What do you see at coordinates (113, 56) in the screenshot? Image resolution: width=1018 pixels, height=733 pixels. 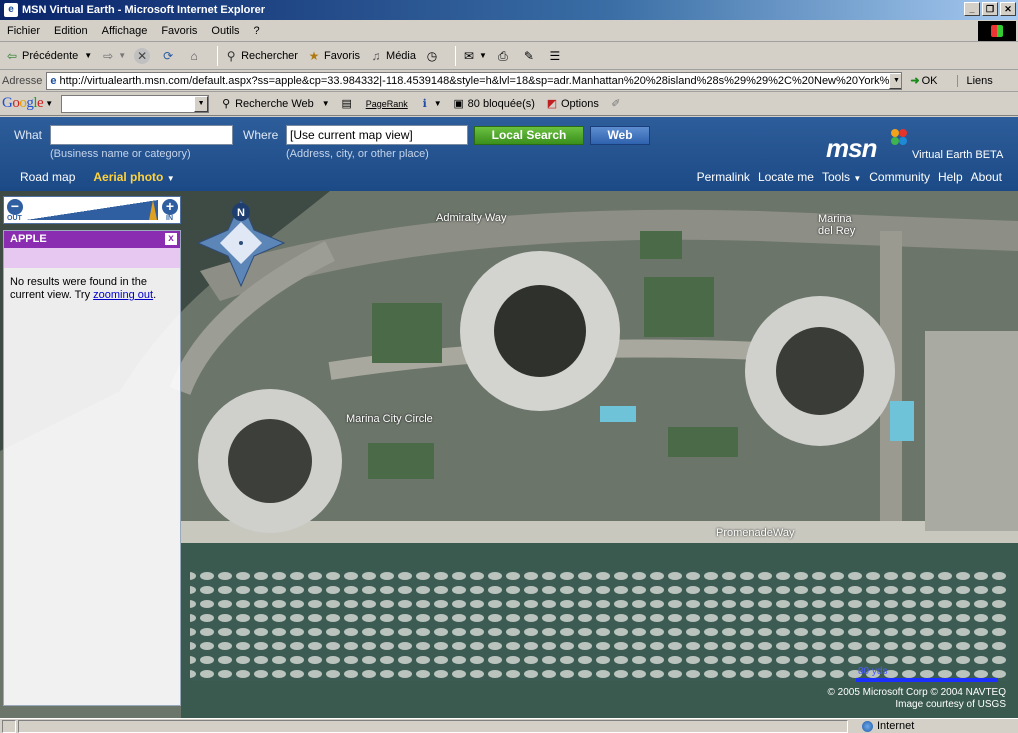 I see `forward-button: ⇨ ▼` at bounding box center [113, 56].